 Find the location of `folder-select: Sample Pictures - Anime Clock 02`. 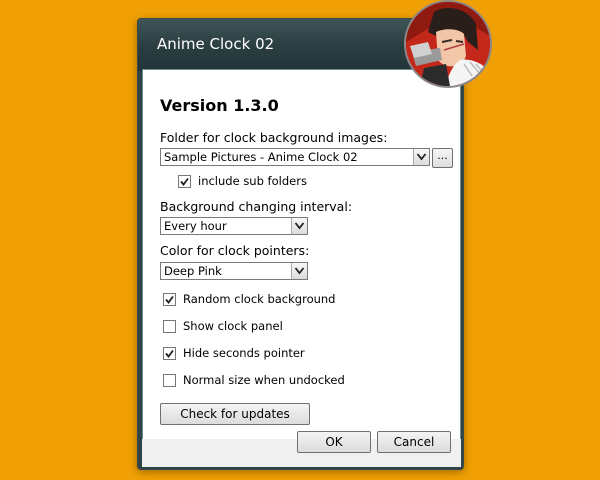

folder-select: Sample Pictures - Anime Clock 02 is located at coordinates (295, 157).